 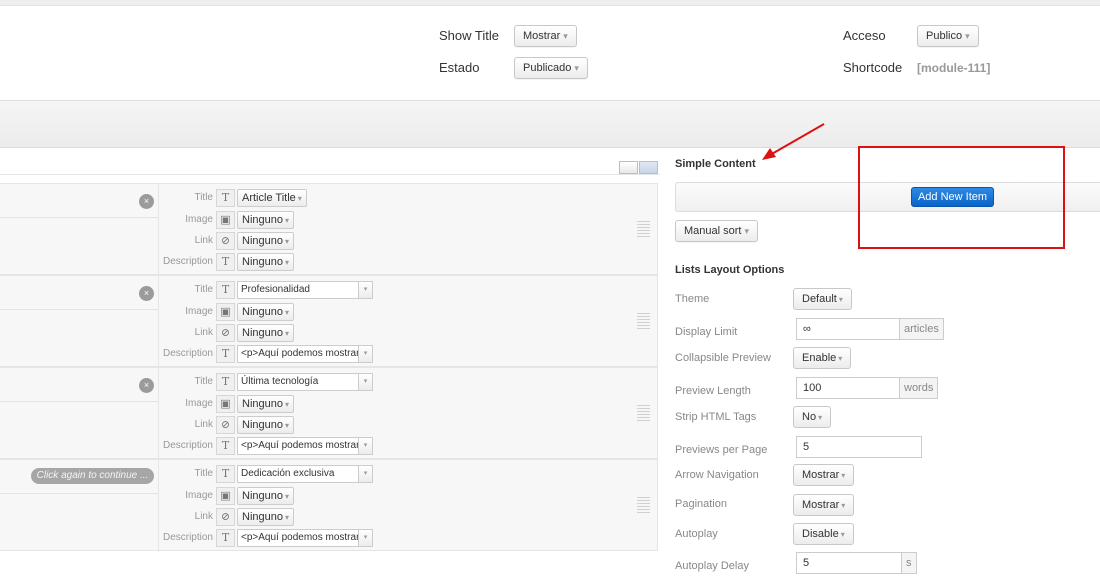 I want to click on simple-content-title: Simple Content, so click(x=715, y=164).